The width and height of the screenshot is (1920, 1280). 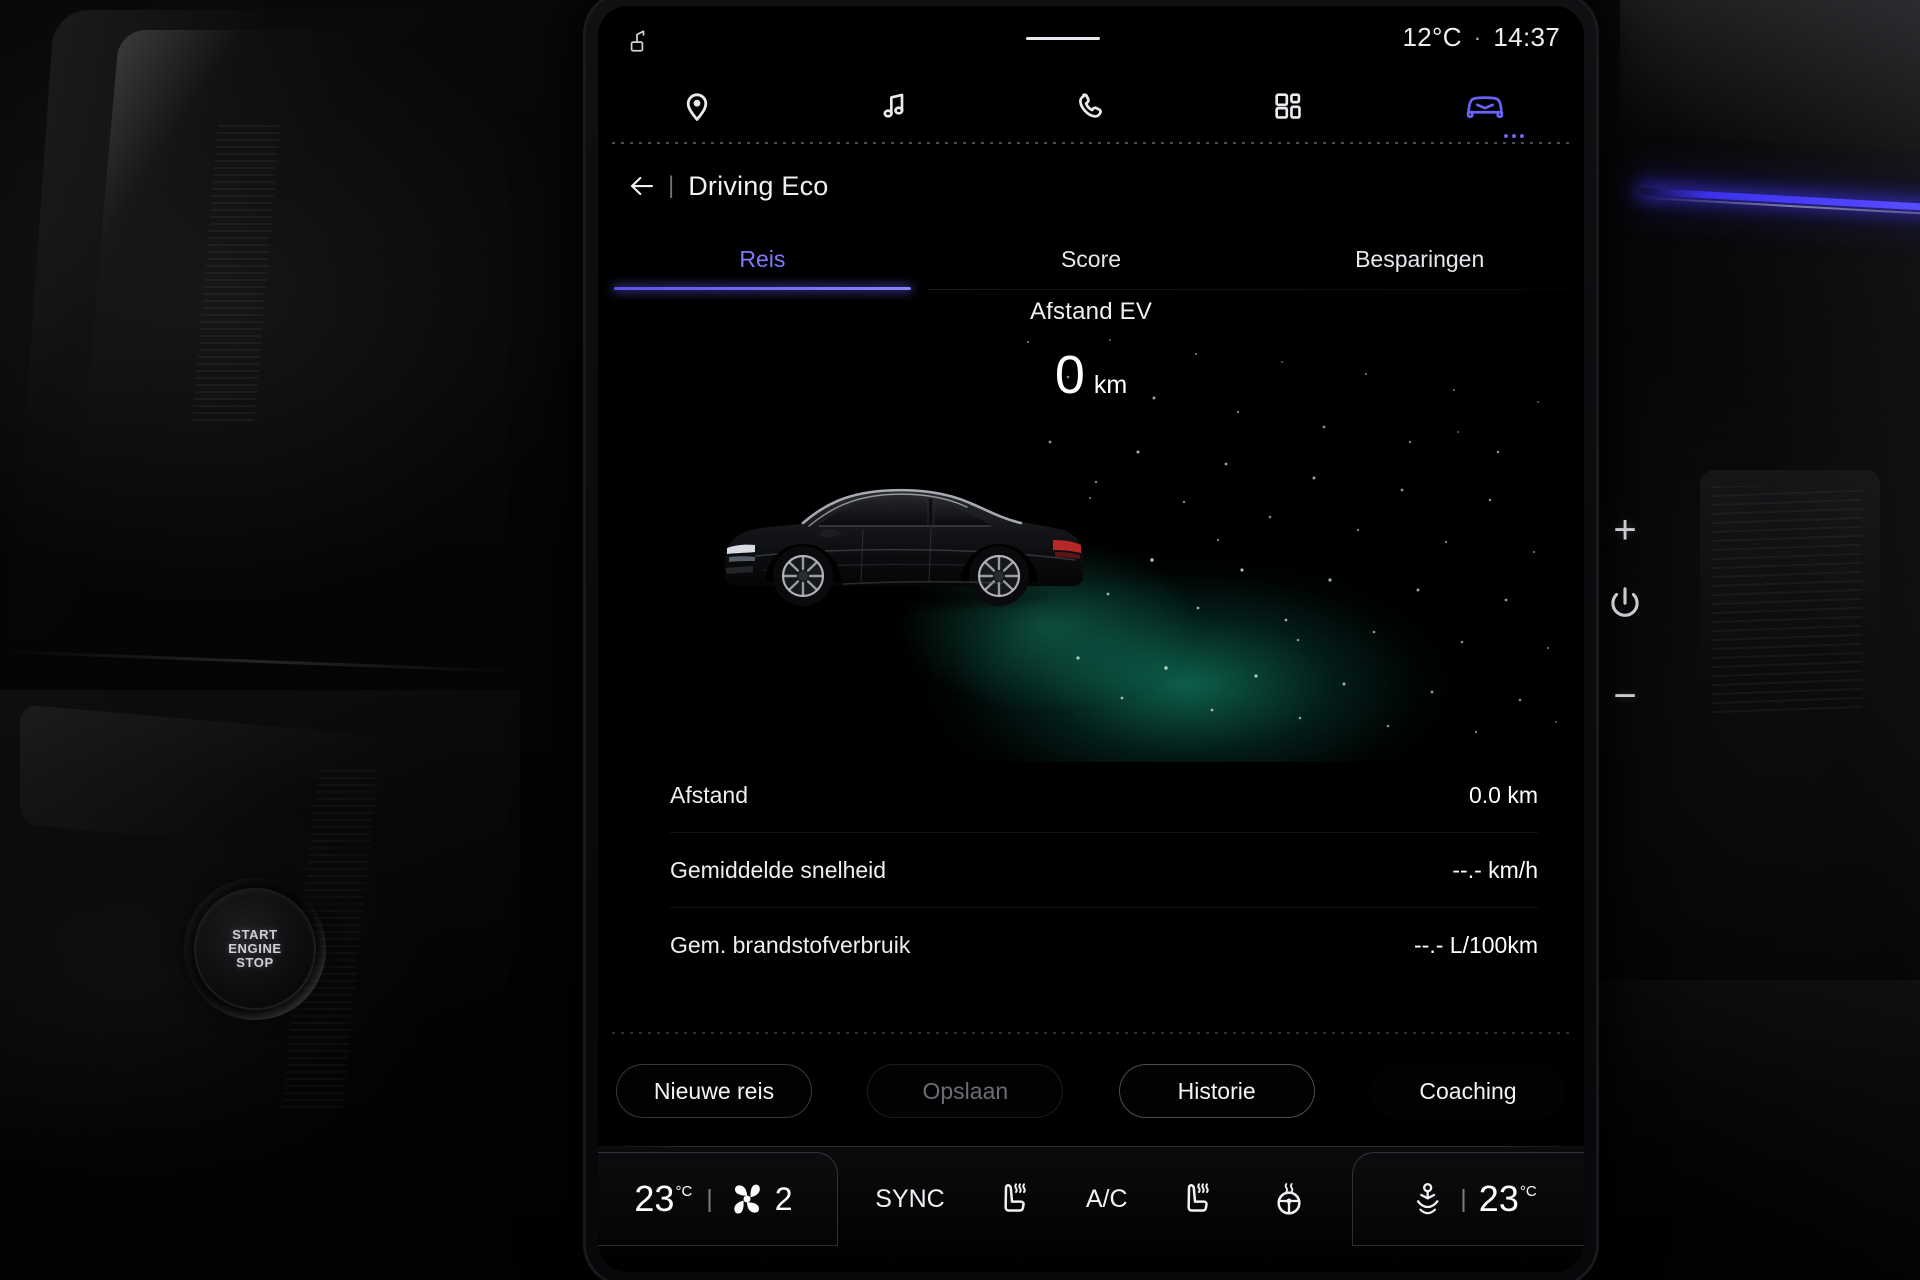 What do you see at coordinates (903, 542) in the screenshot?
I see `suv-side-view` at bounding box center [903, 542].